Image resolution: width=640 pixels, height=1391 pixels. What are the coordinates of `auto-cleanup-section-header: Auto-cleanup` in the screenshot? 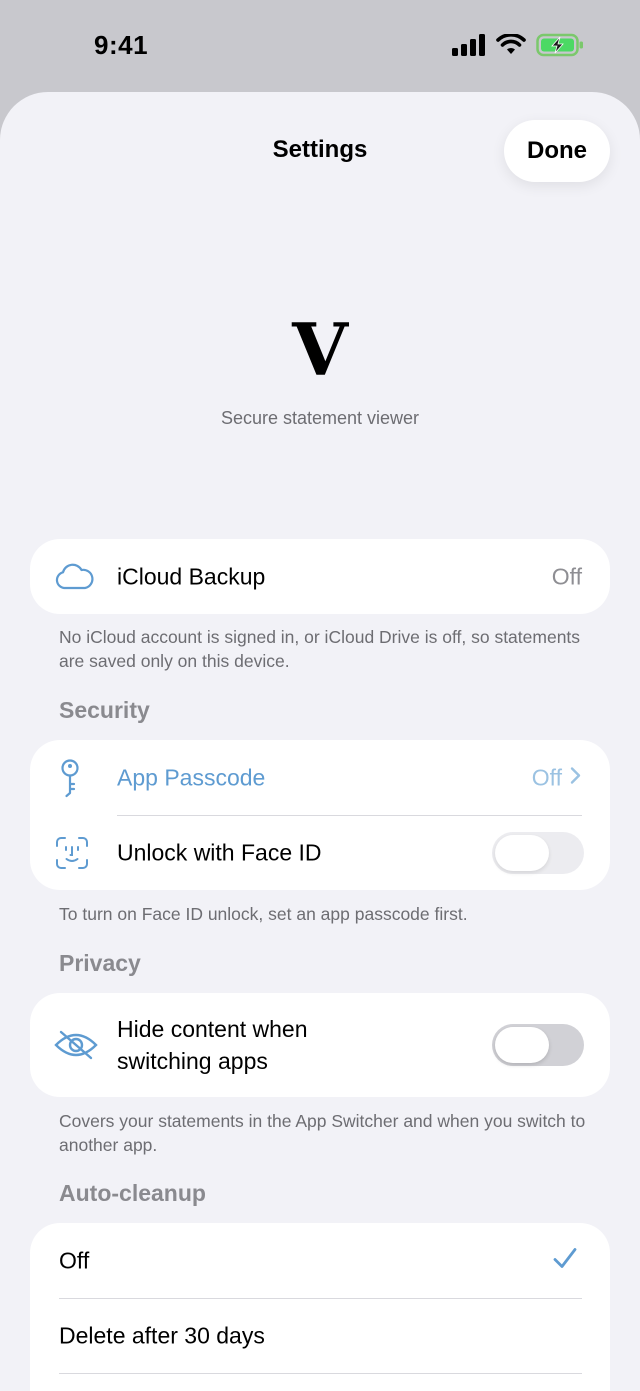 It's located at (132, 1193).